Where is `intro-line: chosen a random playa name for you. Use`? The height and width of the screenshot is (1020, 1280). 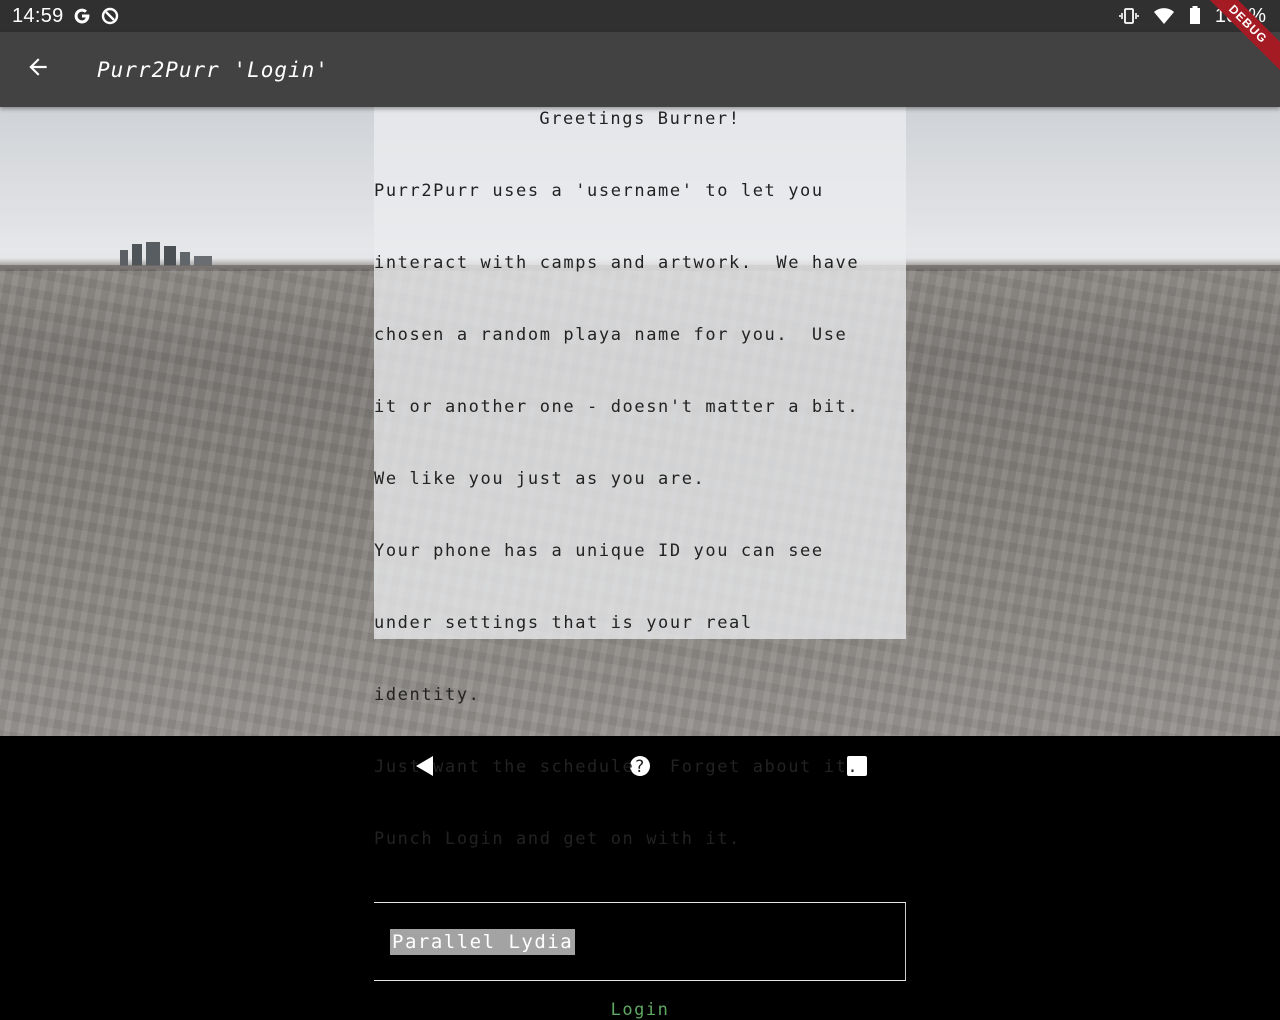
intro-line: chosen a random playa name for you. Use is located at coordinates (611, 335).